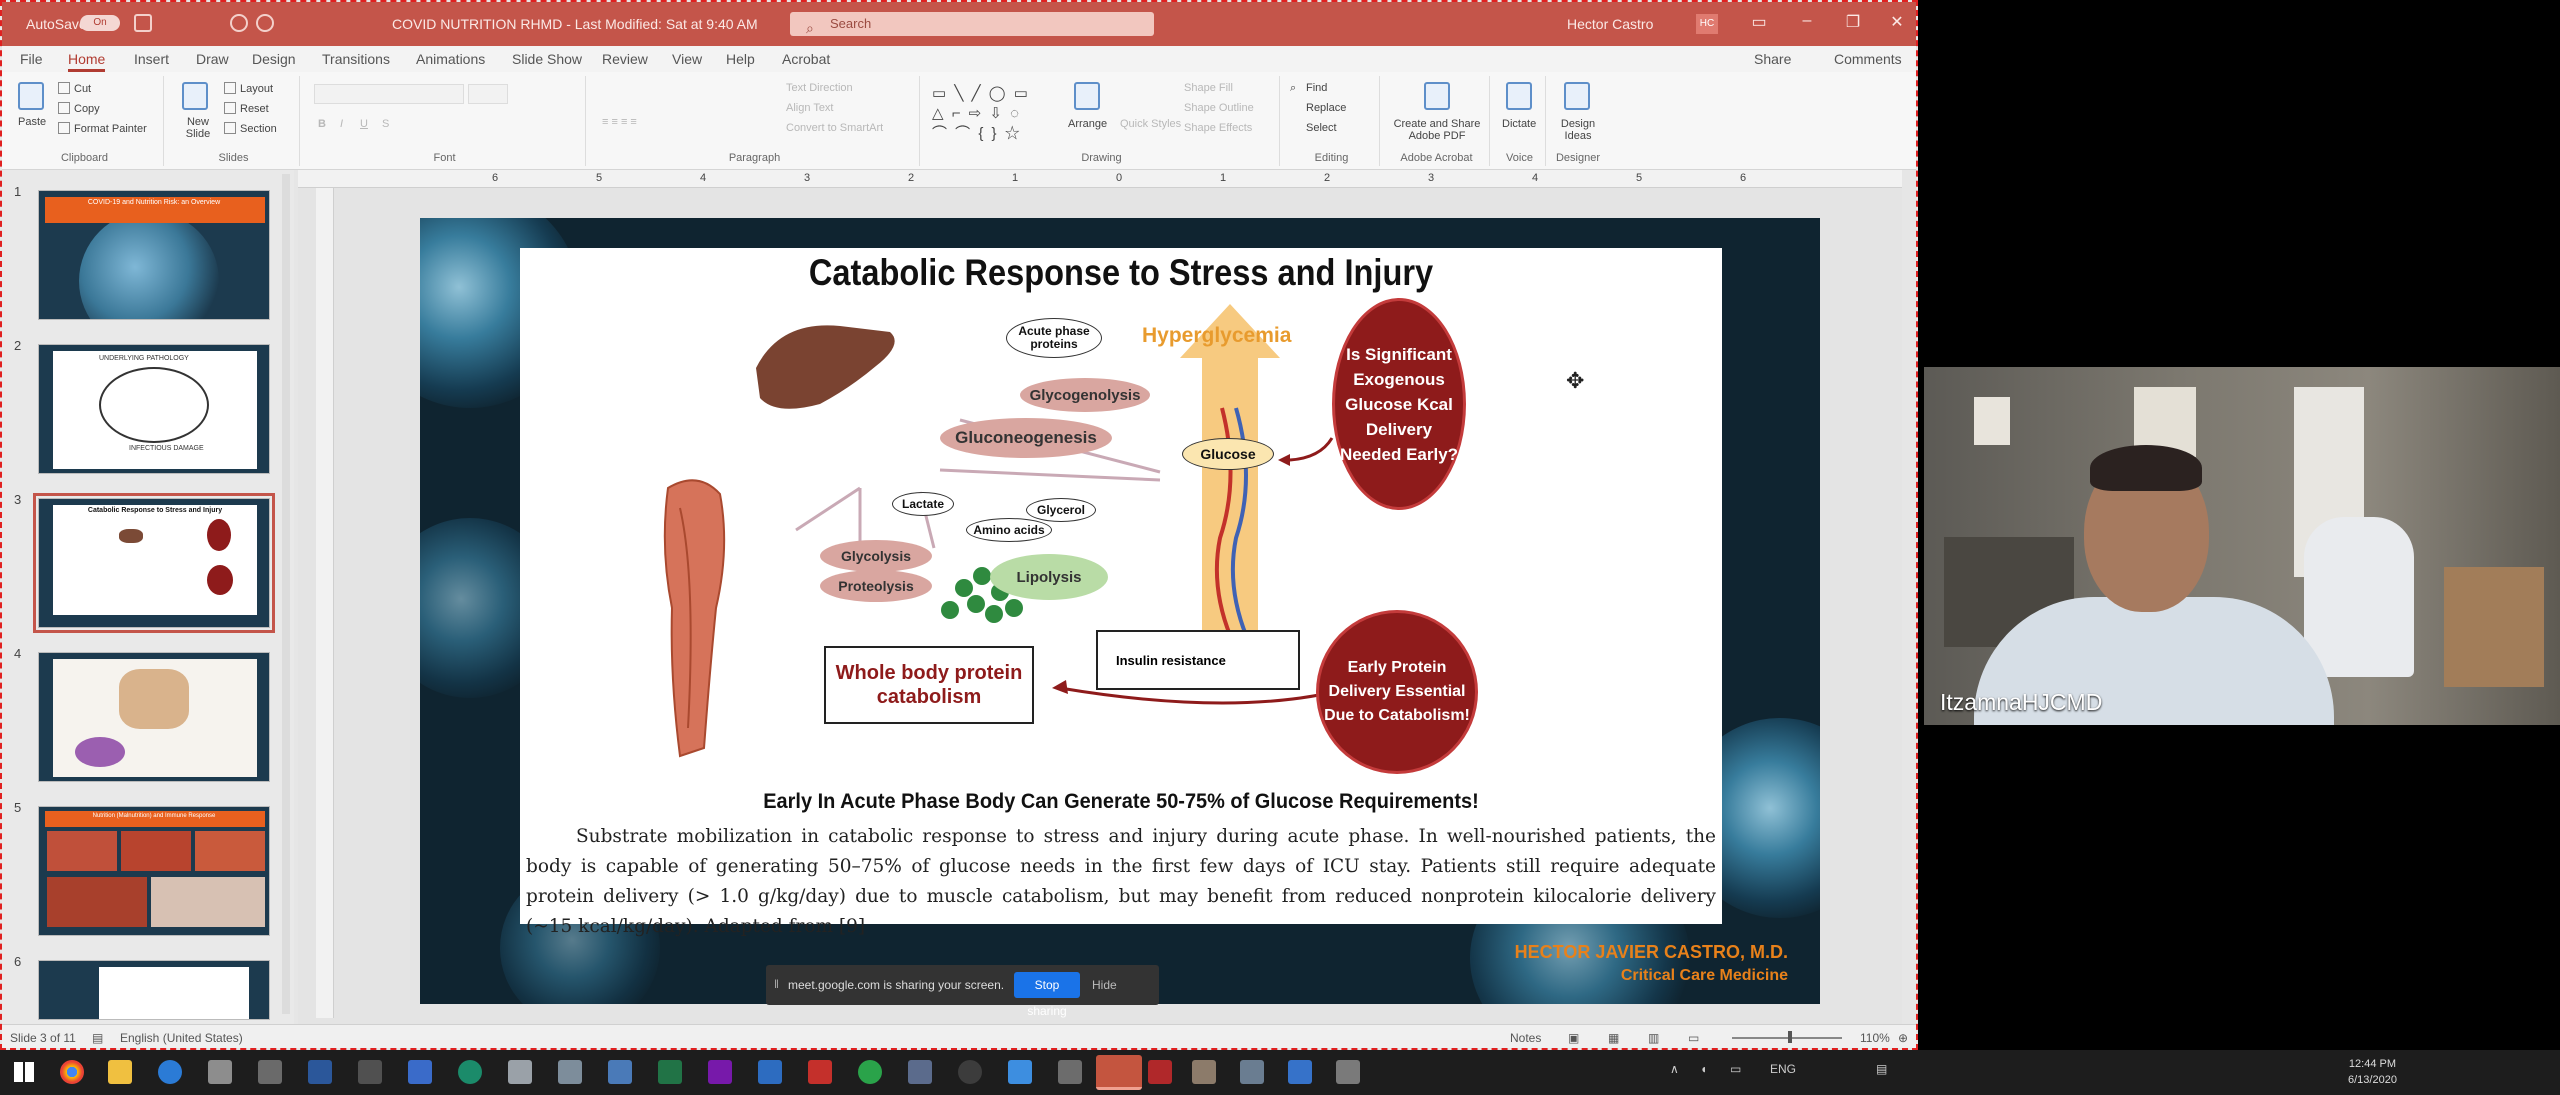 The width and height of the screenshot is (2560, 1095). I want to click on spellcheck-icon: ▤, so click(97, 1038).